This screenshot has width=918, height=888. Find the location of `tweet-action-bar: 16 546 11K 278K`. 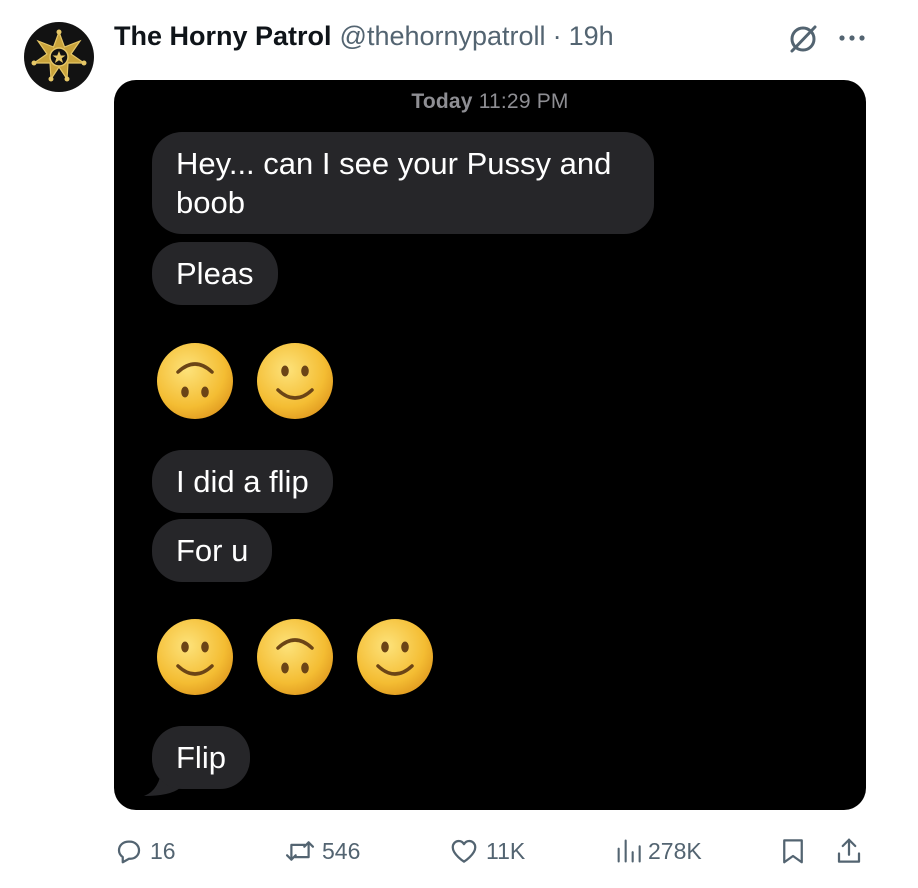

tweet-action-bar: 16 546 11K 278K is located at coordinates (459, 852).